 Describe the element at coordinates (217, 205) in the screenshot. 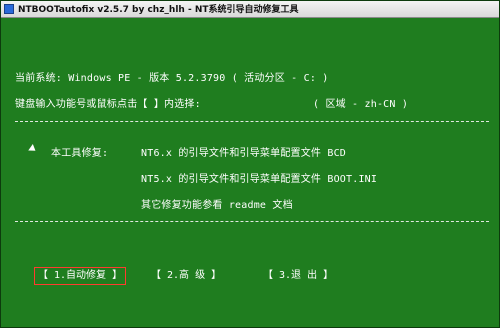

I see `repair-item-readme: 其它修复功能参看 readme 文档` at that location.